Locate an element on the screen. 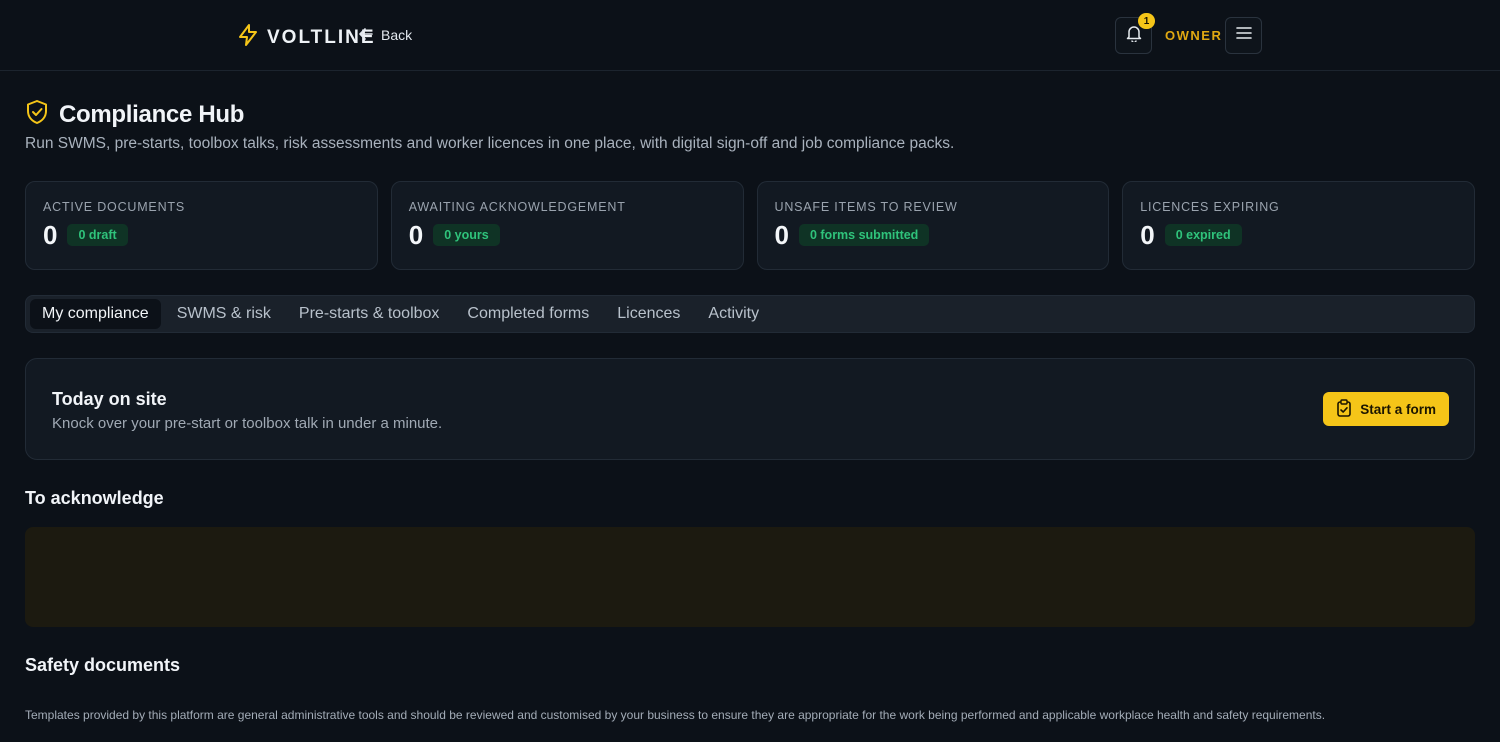 Image resolution: width=1500 pixels, height=742 pixels. back-label: Back is located at coordinates (397, 35).